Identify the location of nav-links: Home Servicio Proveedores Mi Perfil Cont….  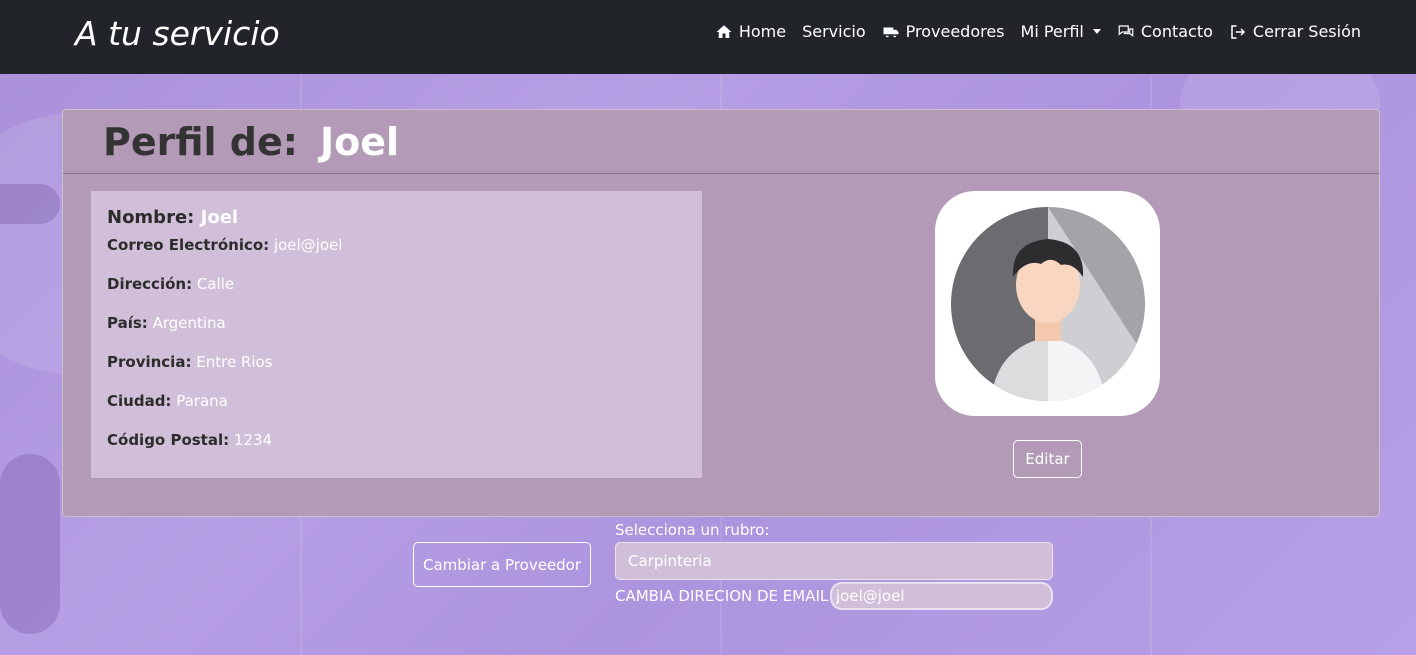
(1038, 31).